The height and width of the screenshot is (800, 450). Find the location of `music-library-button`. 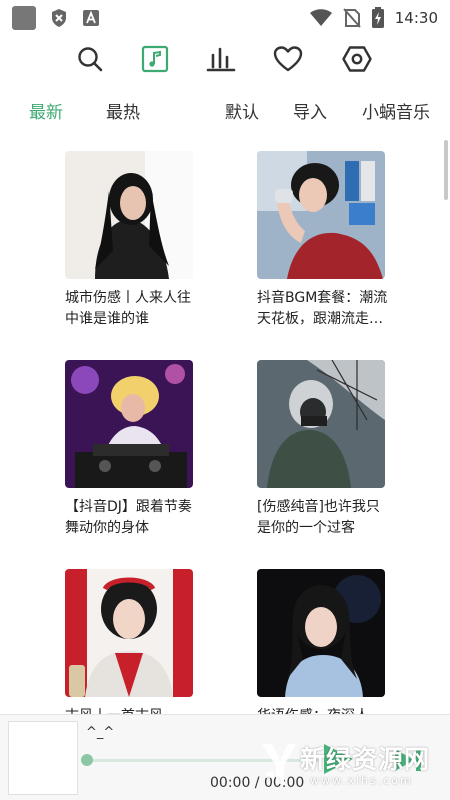

music-library-button is located at coordinates (155, 61).